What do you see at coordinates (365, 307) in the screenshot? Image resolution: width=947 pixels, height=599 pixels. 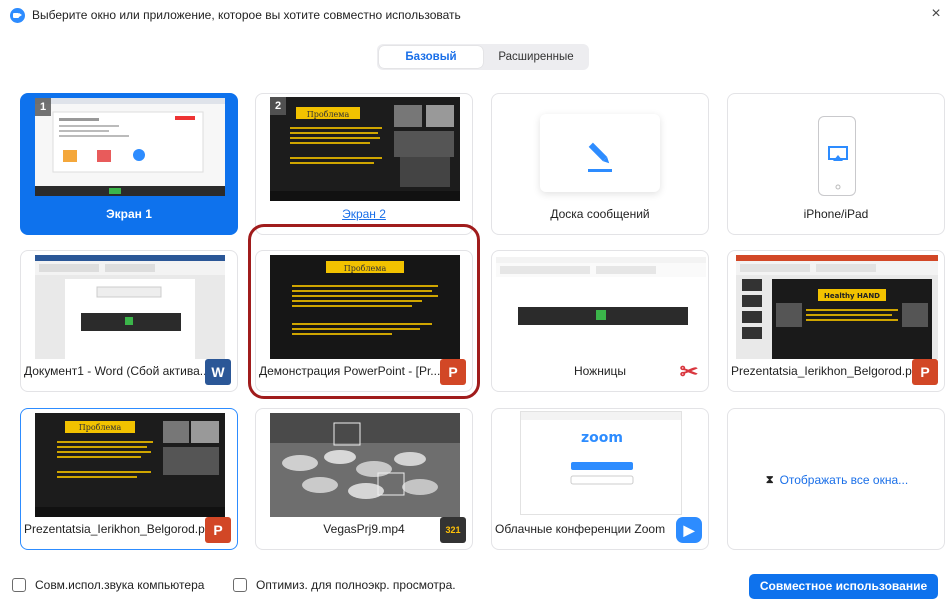 I see `powerpoint-show-thumbnail: Проблема` at bounding box center [365, 307].